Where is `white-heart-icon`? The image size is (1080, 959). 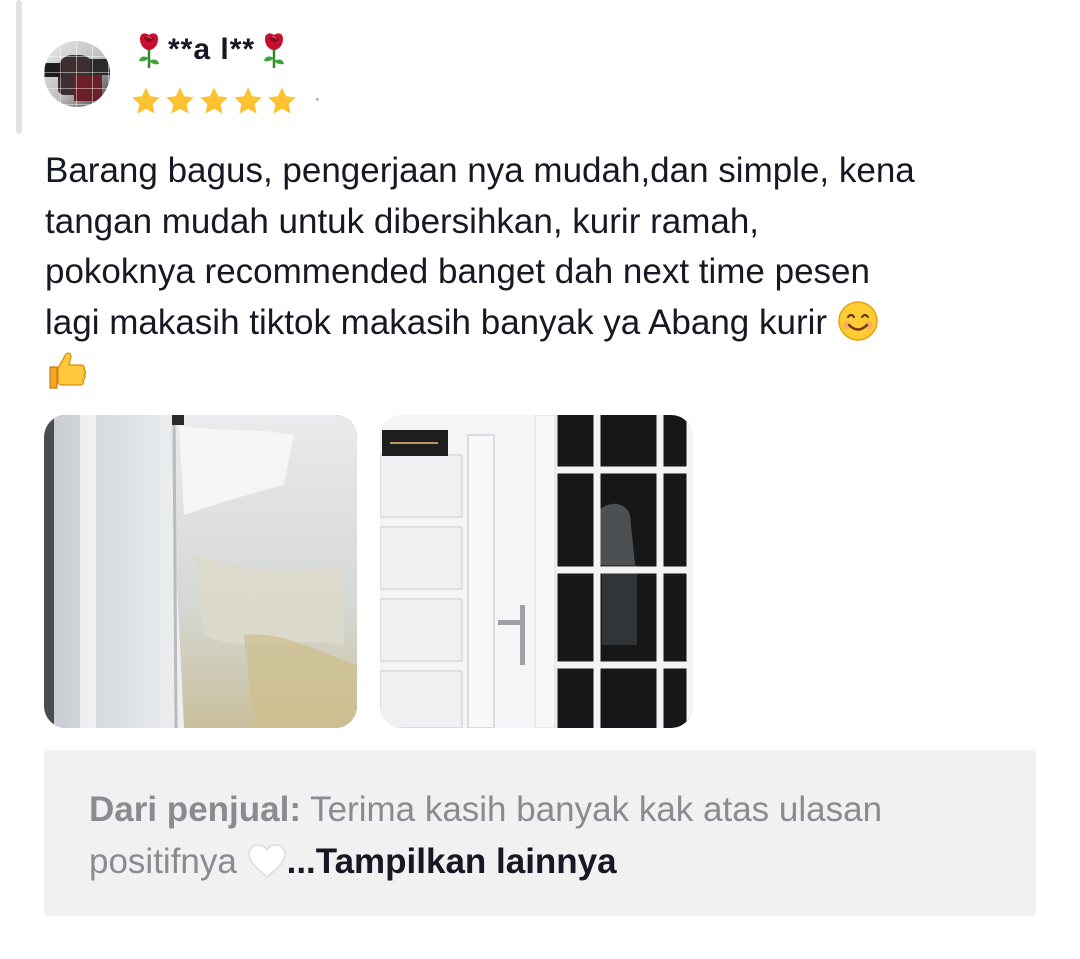
white-heart-icon is located at coordinates (266, 861).